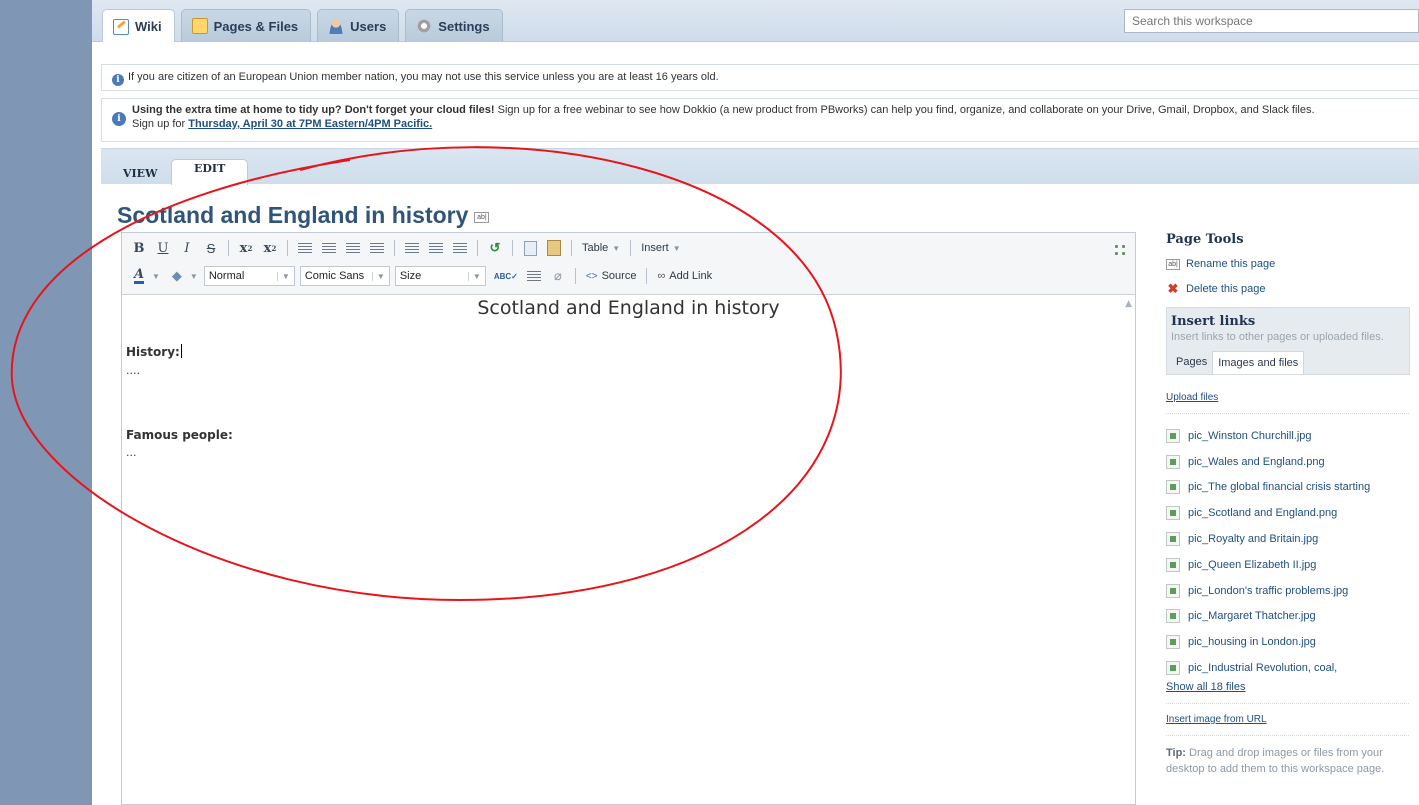  Describe the element at coordinates (1271, 21) in the screenshot. I see `search-input` at that location.